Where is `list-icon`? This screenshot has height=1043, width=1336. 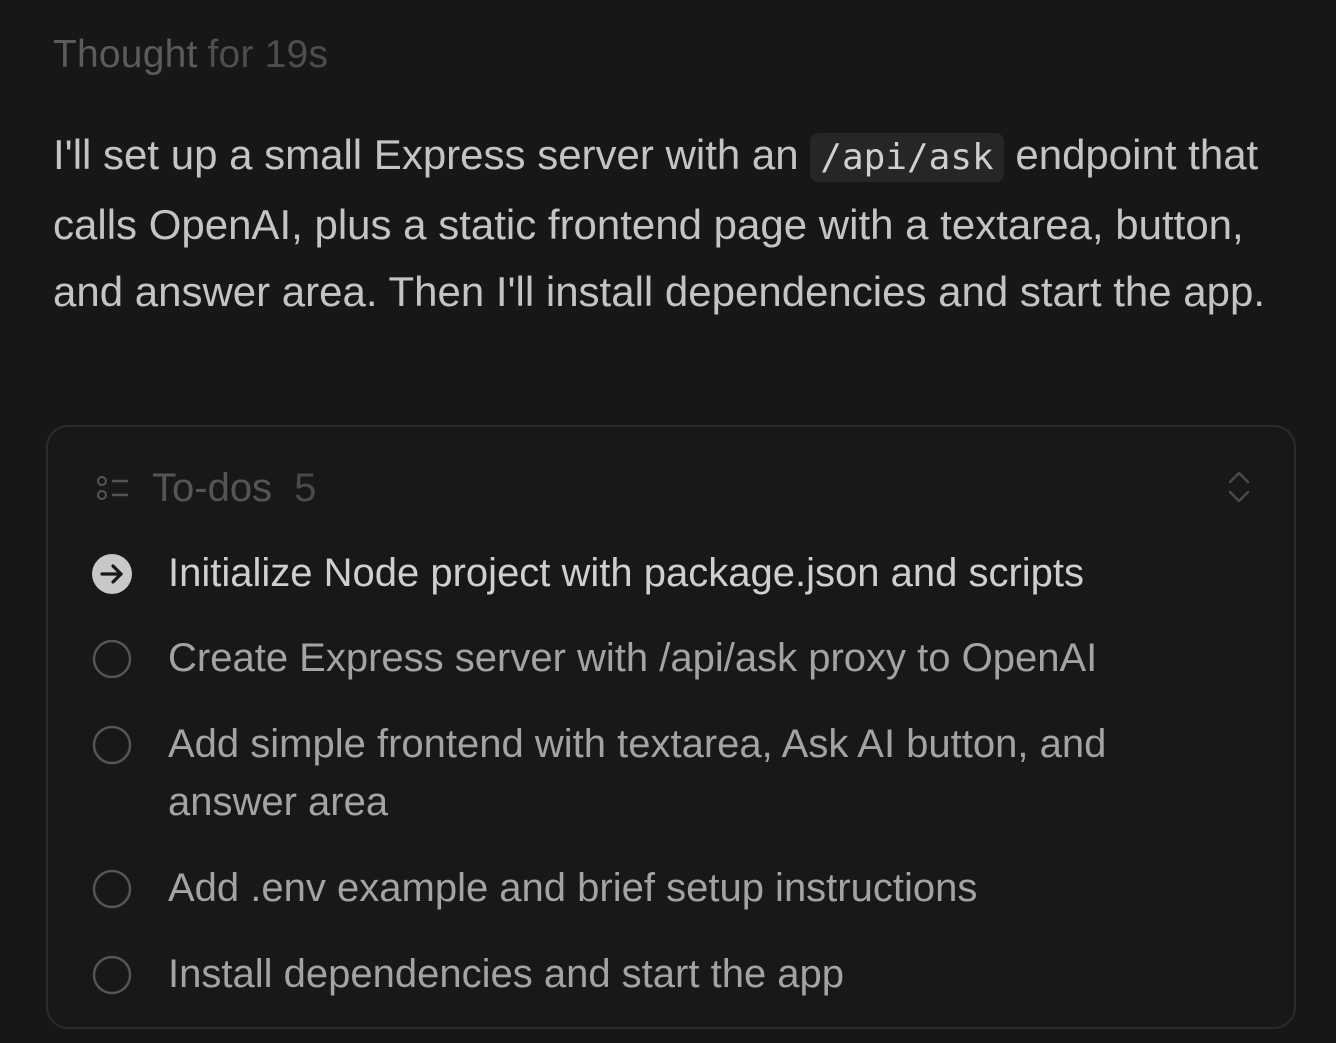 list-icon is located at coordinates (112, 488).